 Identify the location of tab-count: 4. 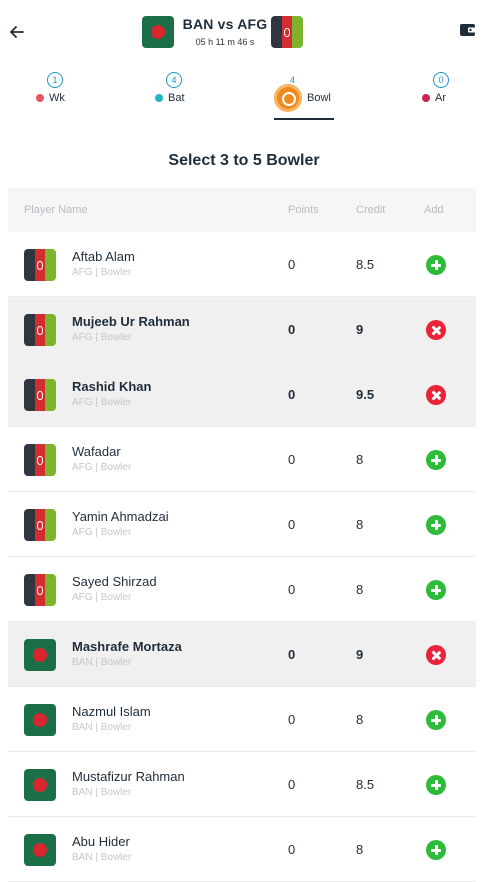
(174, 80).